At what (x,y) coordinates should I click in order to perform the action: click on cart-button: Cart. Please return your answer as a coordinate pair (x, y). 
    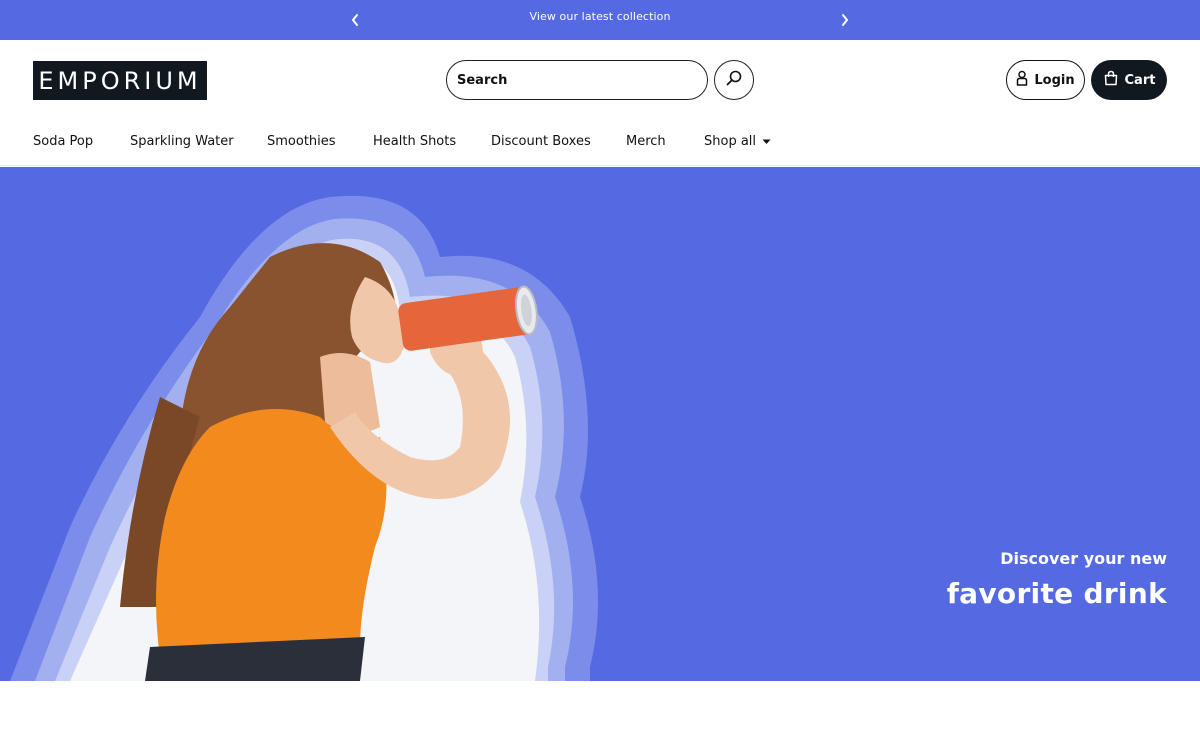
    Looking at the image, I should click on (1129, 80).